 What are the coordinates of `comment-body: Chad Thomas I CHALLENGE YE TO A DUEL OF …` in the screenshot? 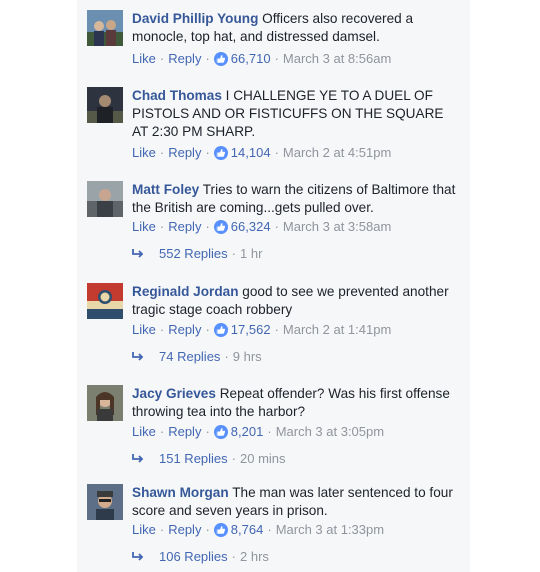 It's located at (294, 114).